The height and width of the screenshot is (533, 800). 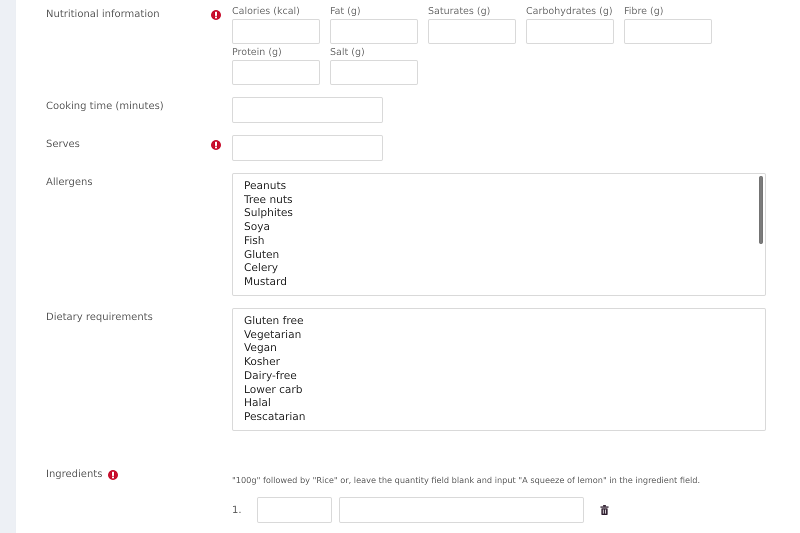 What do you see at coordinates (461, 510) in the screenshot?
I see `ingredient-field` at bounding box center [461, 510].